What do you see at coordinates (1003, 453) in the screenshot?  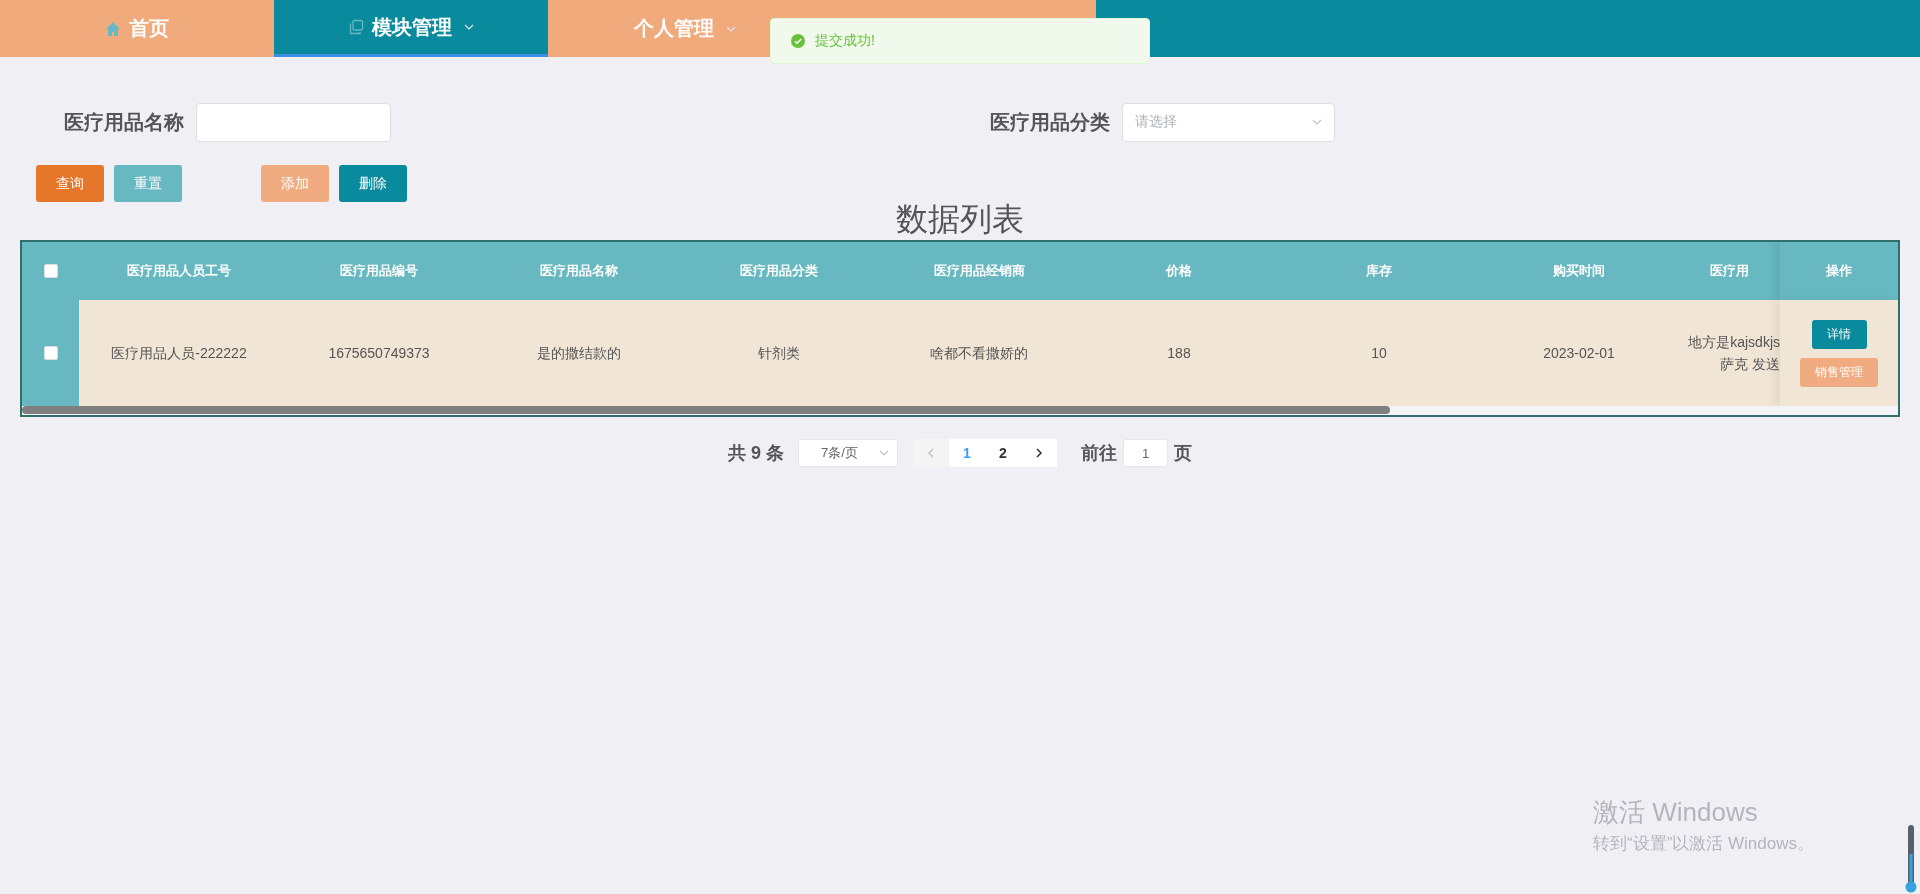 I see `page-button: 2` at bounding box center [1003, 453].